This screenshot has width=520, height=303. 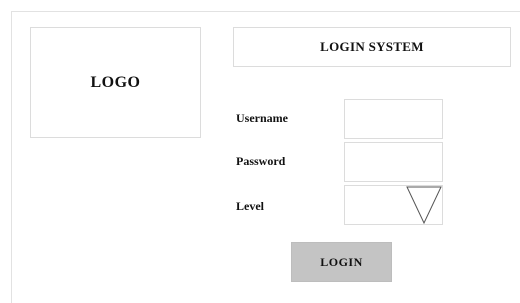 What do you see at coordinates (250, 206) in the screenshot?
I see `level-label: Level` at bounding box center [250, 206].